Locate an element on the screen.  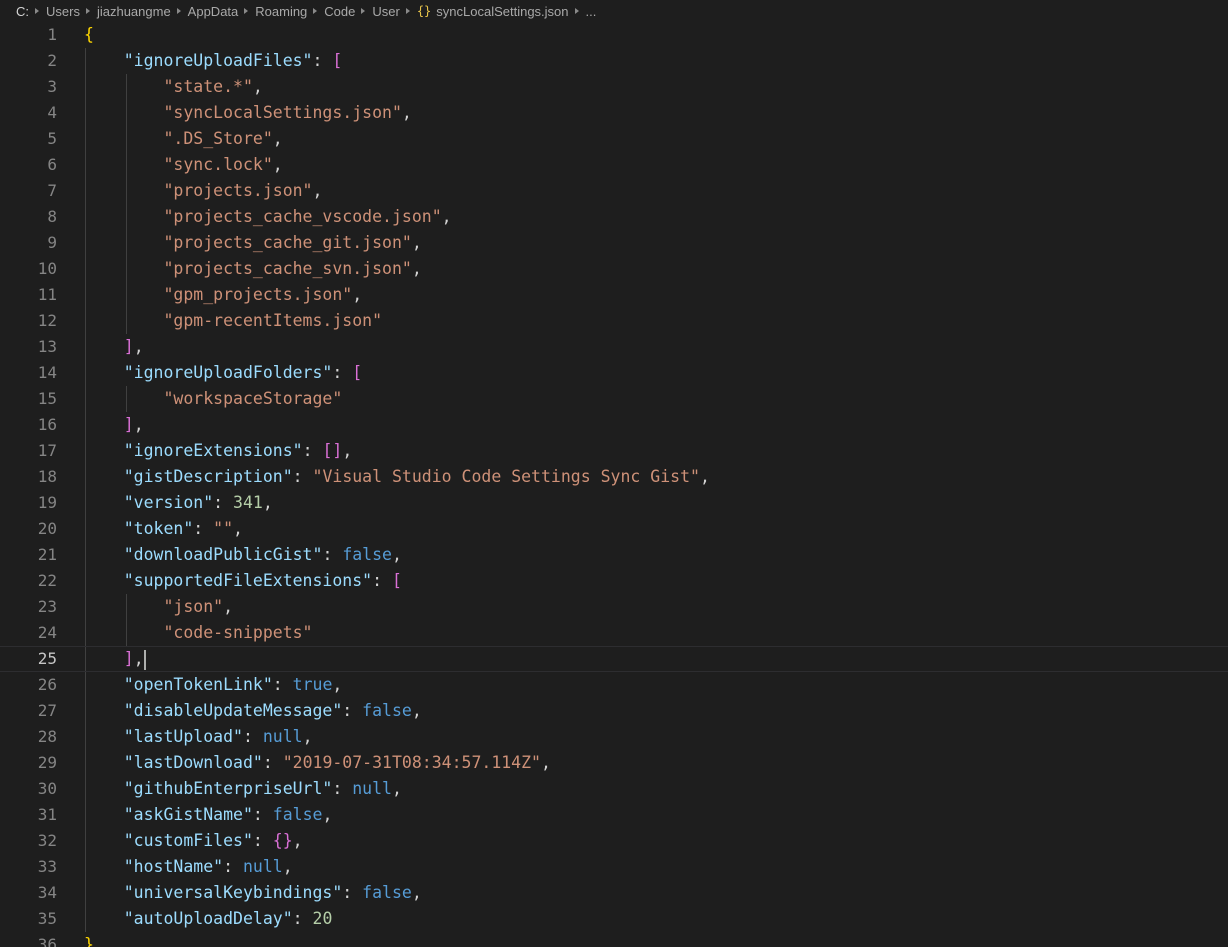
code-text: "supportedFileExtensions": [ is located at coordinates (243, 581).